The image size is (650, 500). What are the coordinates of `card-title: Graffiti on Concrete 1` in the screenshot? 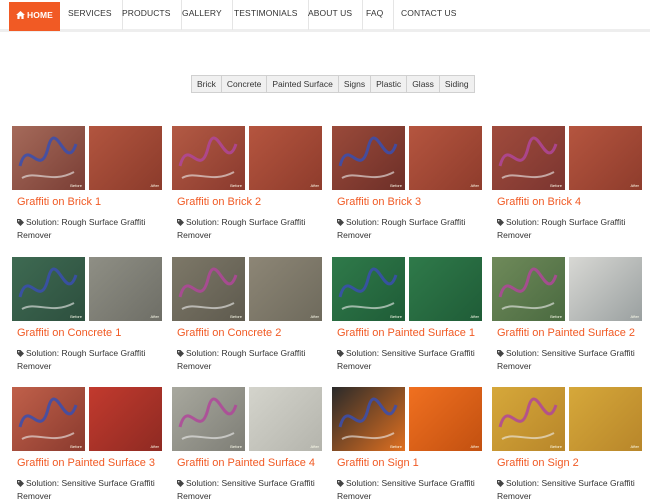 It's located at (69, 333).